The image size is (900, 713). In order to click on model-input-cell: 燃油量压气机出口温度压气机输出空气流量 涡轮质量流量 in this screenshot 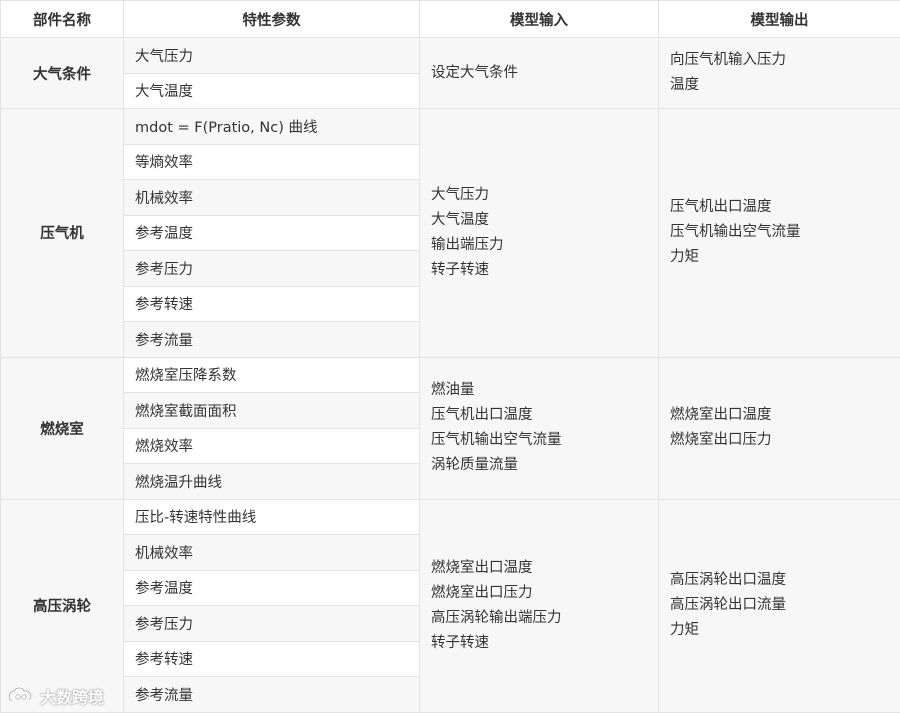, I will do `click(539, 428)`.